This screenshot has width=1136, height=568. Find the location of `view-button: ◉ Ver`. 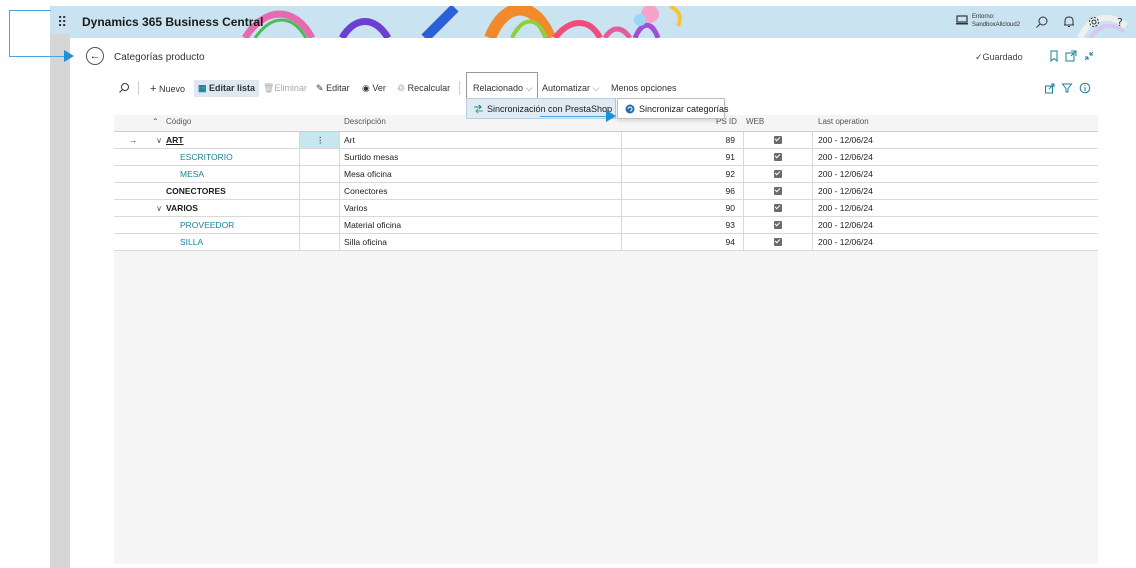

view-button: ◉ Ver is located at coordinates (374, 88).